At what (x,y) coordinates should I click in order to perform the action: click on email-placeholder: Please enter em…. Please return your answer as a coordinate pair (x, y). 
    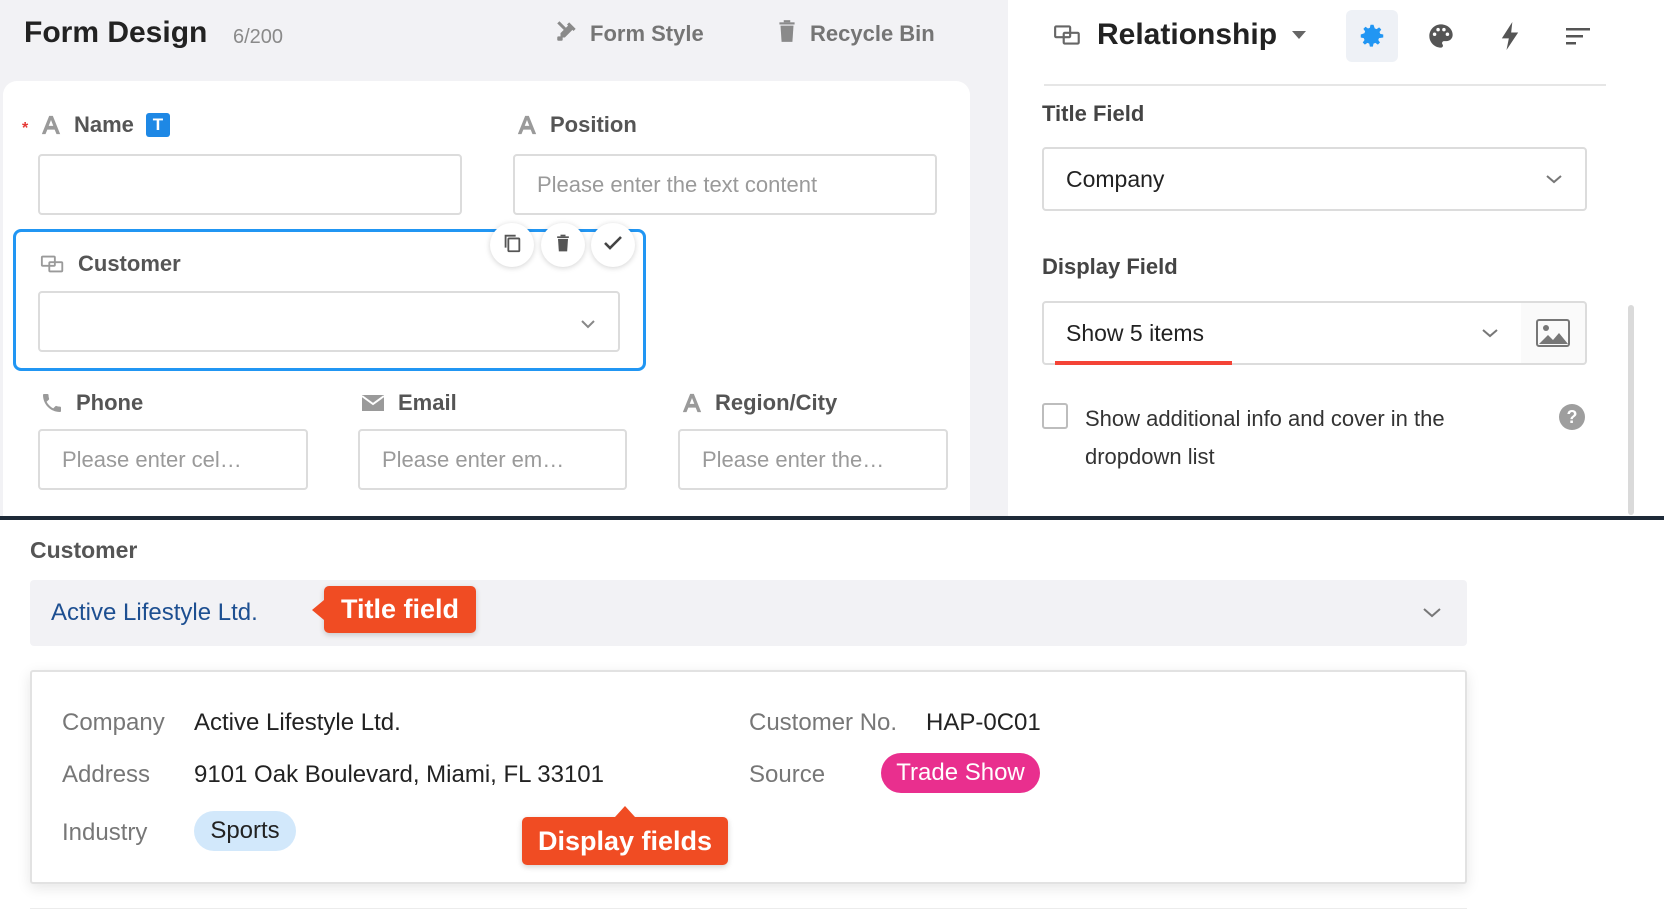
    Looking at the image, I should click on (473, 459).